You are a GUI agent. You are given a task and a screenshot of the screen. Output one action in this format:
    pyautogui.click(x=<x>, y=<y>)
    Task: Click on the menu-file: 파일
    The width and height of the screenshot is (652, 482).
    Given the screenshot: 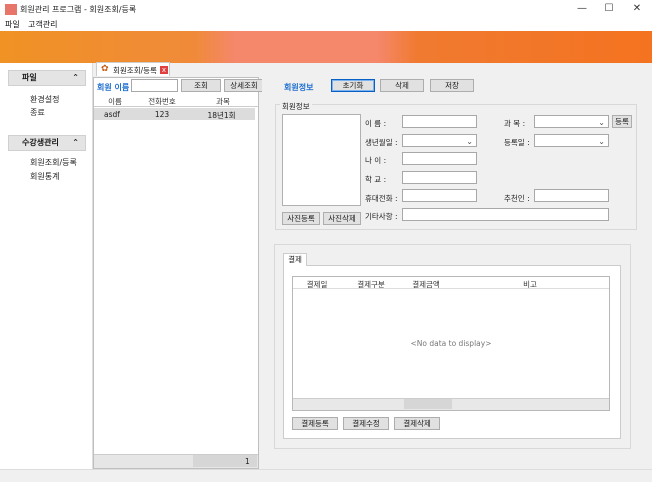 What is the action you would take?
    pyautogui.click(x=12, y=24)
    